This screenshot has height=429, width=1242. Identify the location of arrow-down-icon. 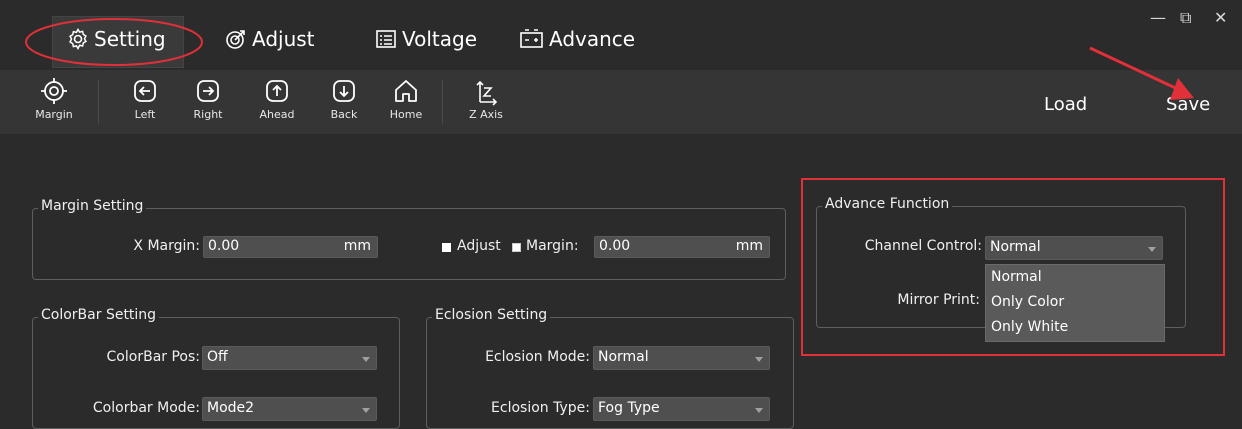
(344, 91).